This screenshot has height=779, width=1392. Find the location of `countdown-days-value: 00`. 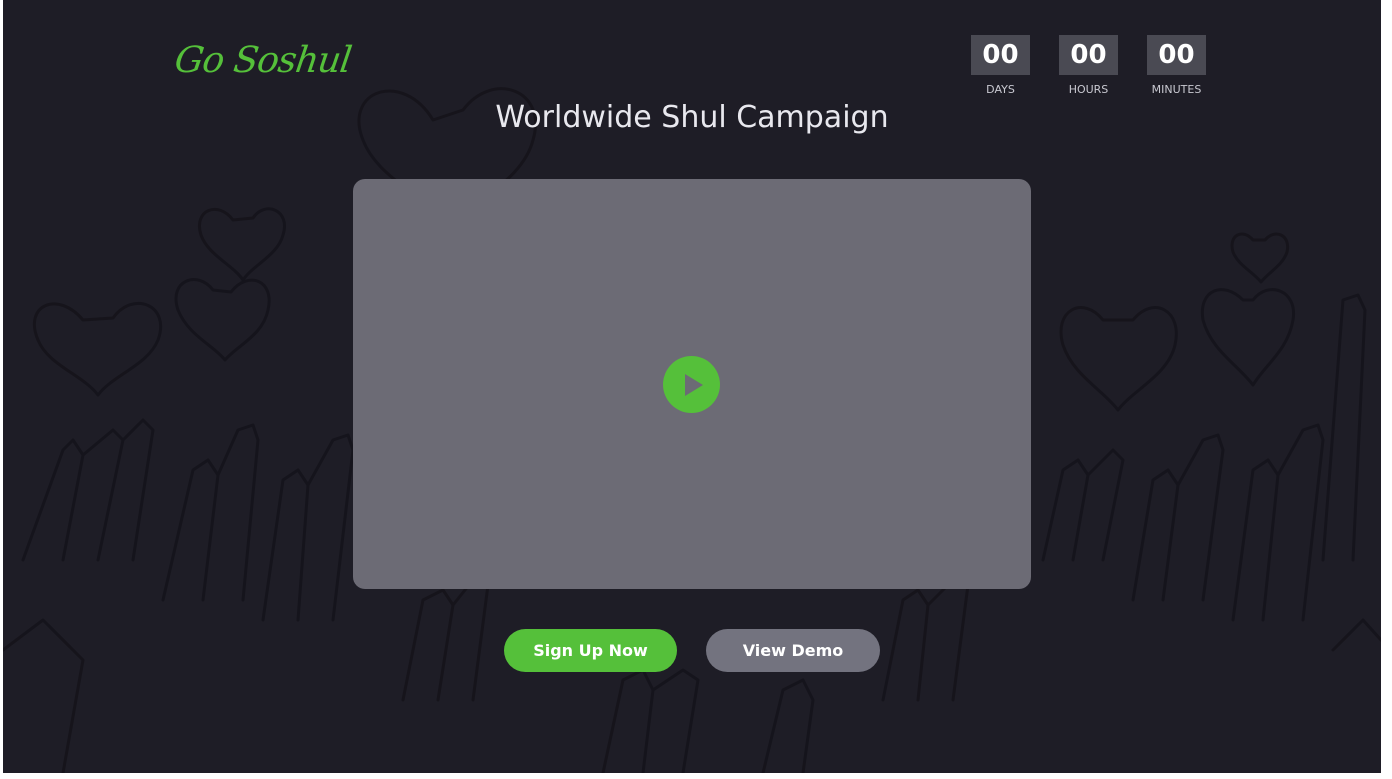

countdown-days-value: 00 is located at coordinates (1000, 55).